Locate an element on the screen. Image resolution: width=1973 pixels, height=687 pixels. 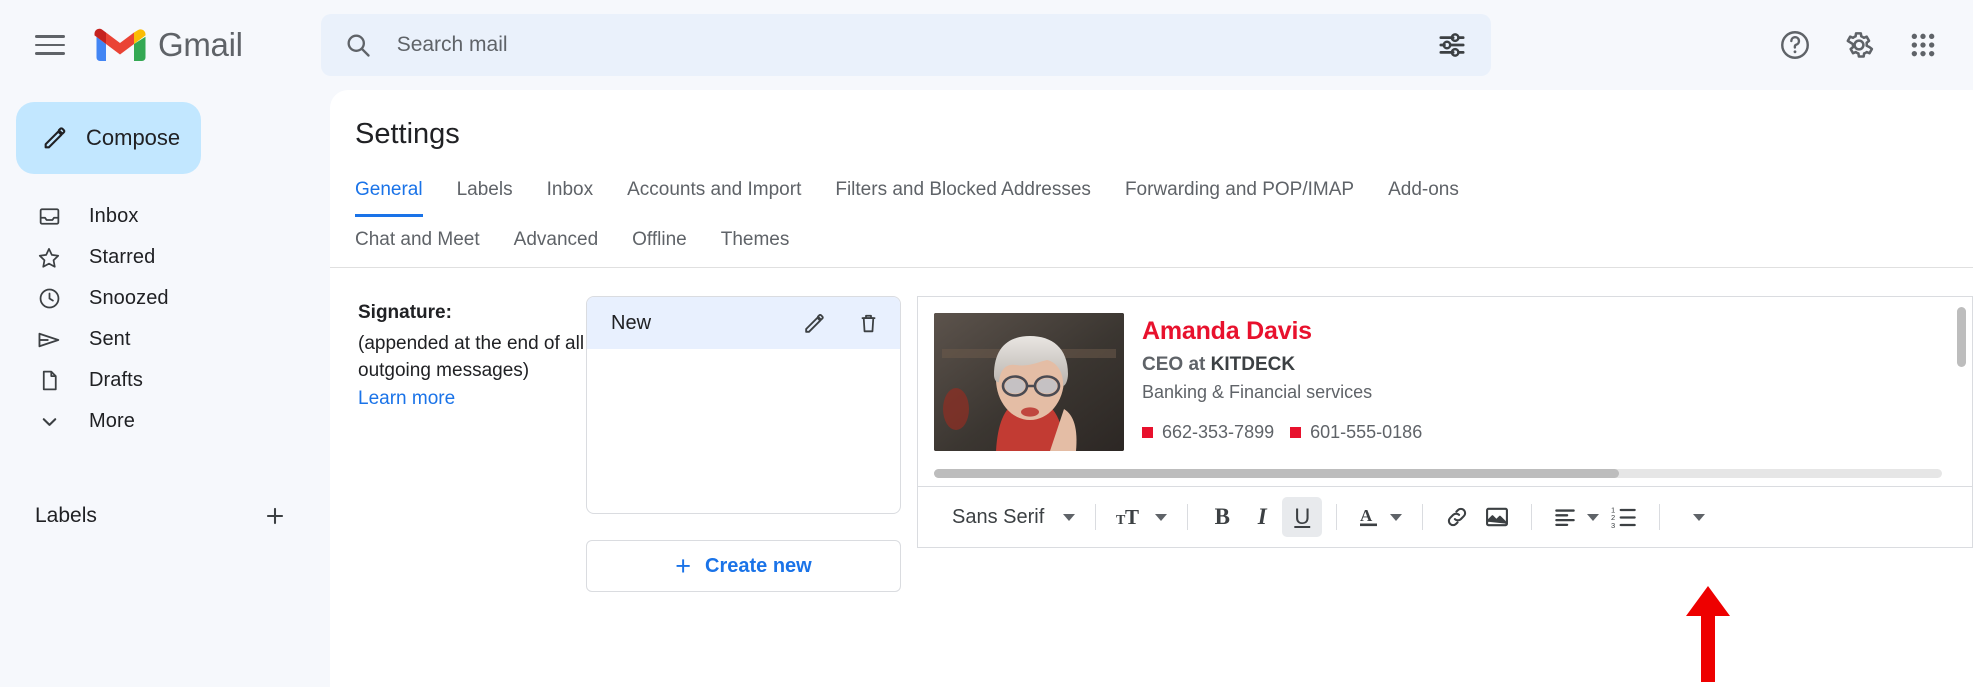
tab-labels: Labels is located at coordinates (485, 195).